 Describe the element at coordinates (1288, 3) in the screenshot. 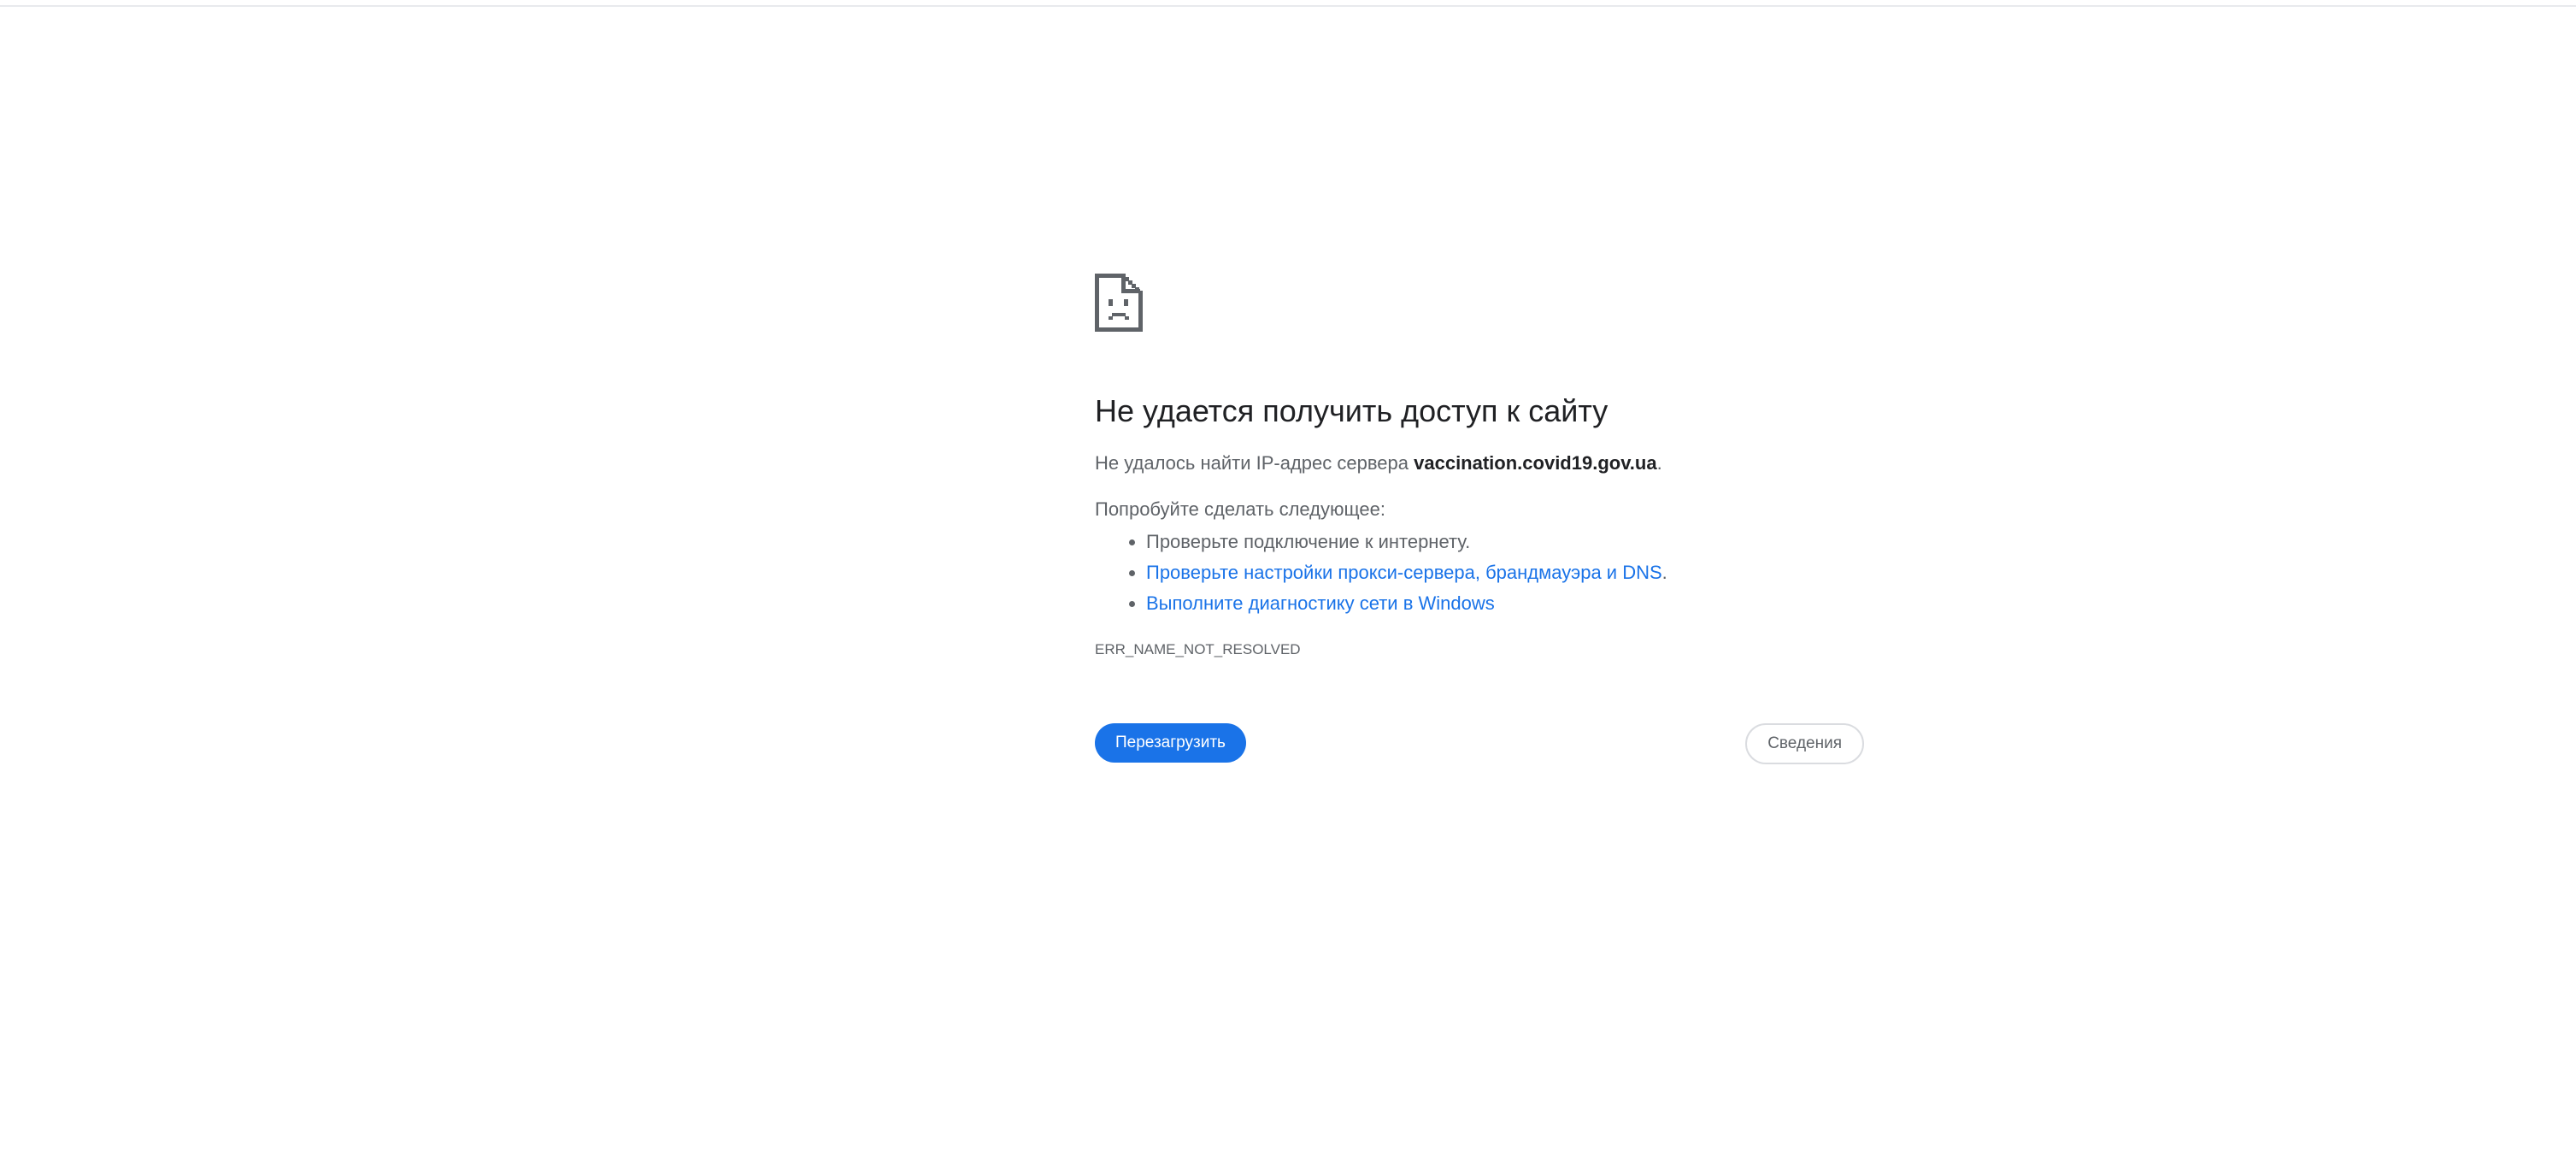

I see `top-divider` at that location.